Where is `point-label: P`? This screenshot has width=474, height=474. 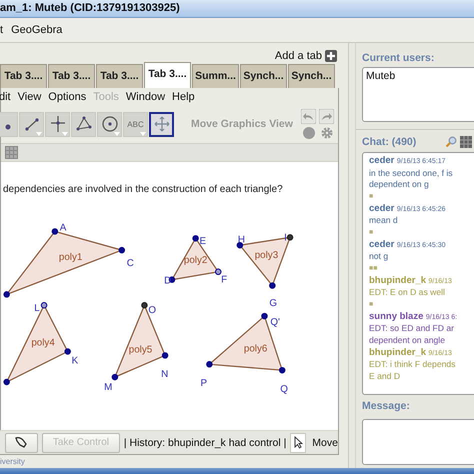
point-label: P is located at coordinates (204, 383).